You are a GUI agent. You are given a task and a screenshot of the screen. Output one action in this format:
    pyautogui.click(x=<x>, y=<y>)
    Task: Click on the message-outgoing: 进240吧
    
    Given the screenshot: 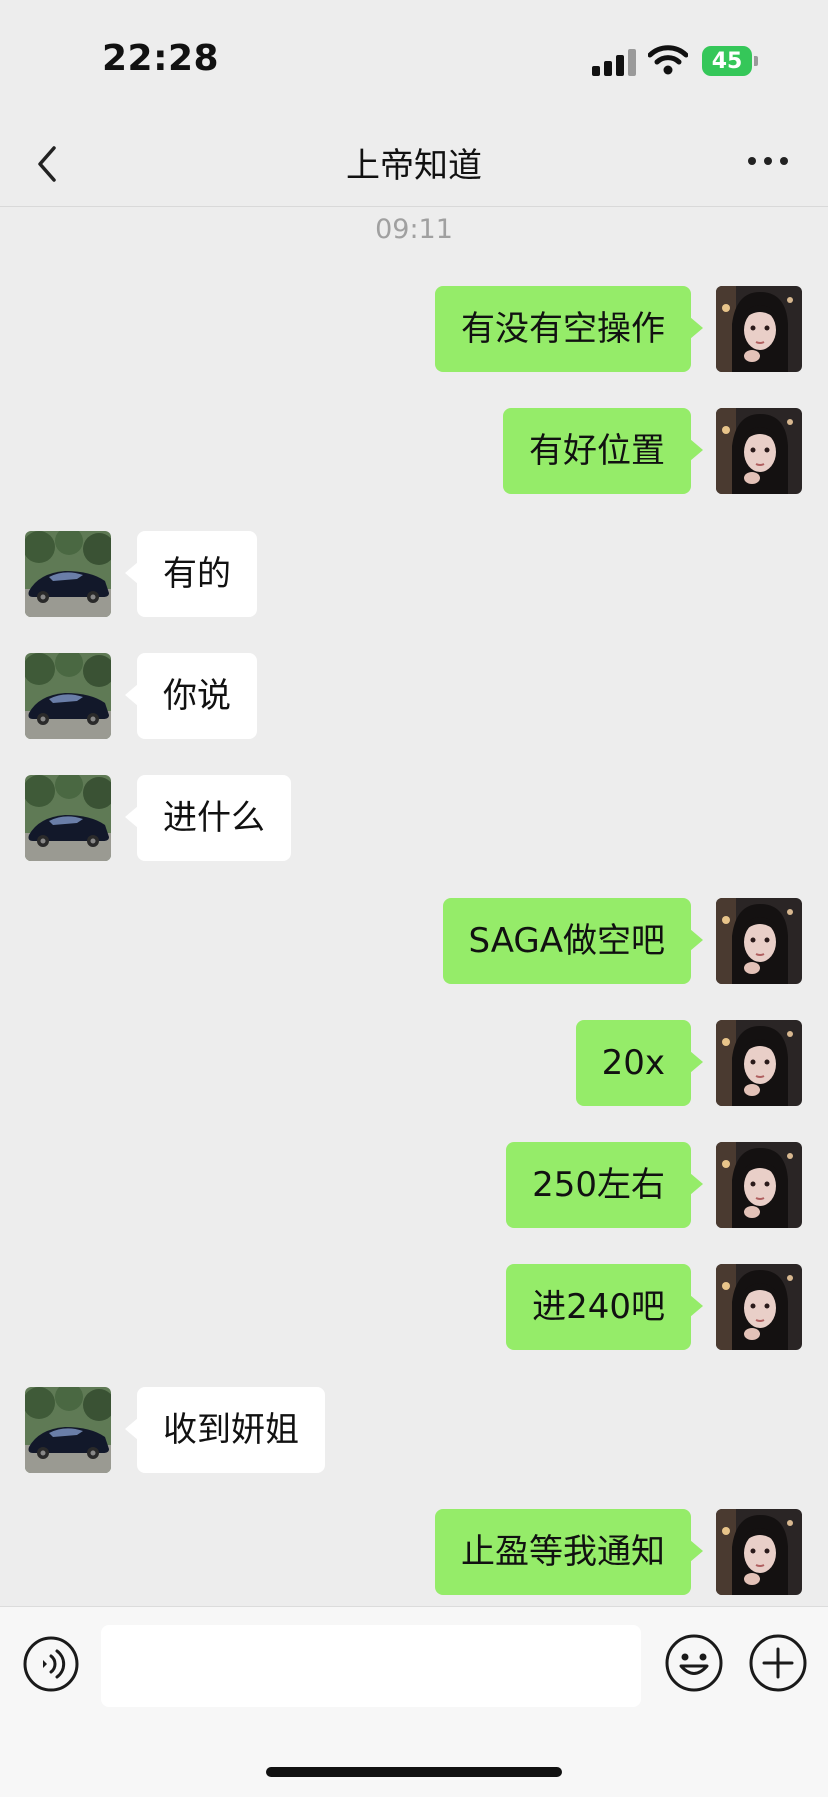 What is the action you would take?
    pyautogui.click(x=414, y=1307)
    